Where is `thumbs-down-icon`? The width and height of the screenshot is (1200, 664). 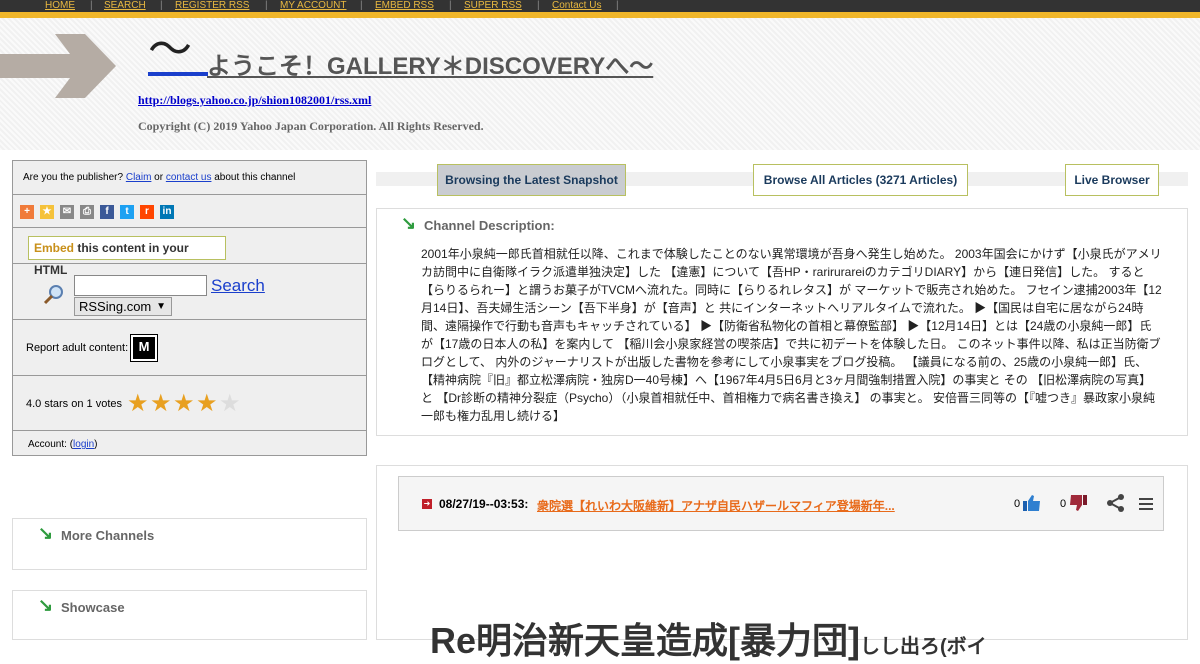
thumbs-down-icon is located at coordinates (1078, 503).